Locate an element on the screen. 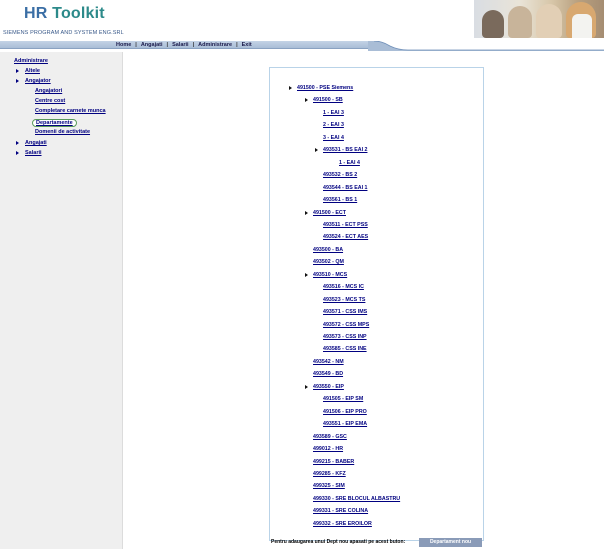  tree-item: 493516 - MCS IC is located at coordinates (343, 287).